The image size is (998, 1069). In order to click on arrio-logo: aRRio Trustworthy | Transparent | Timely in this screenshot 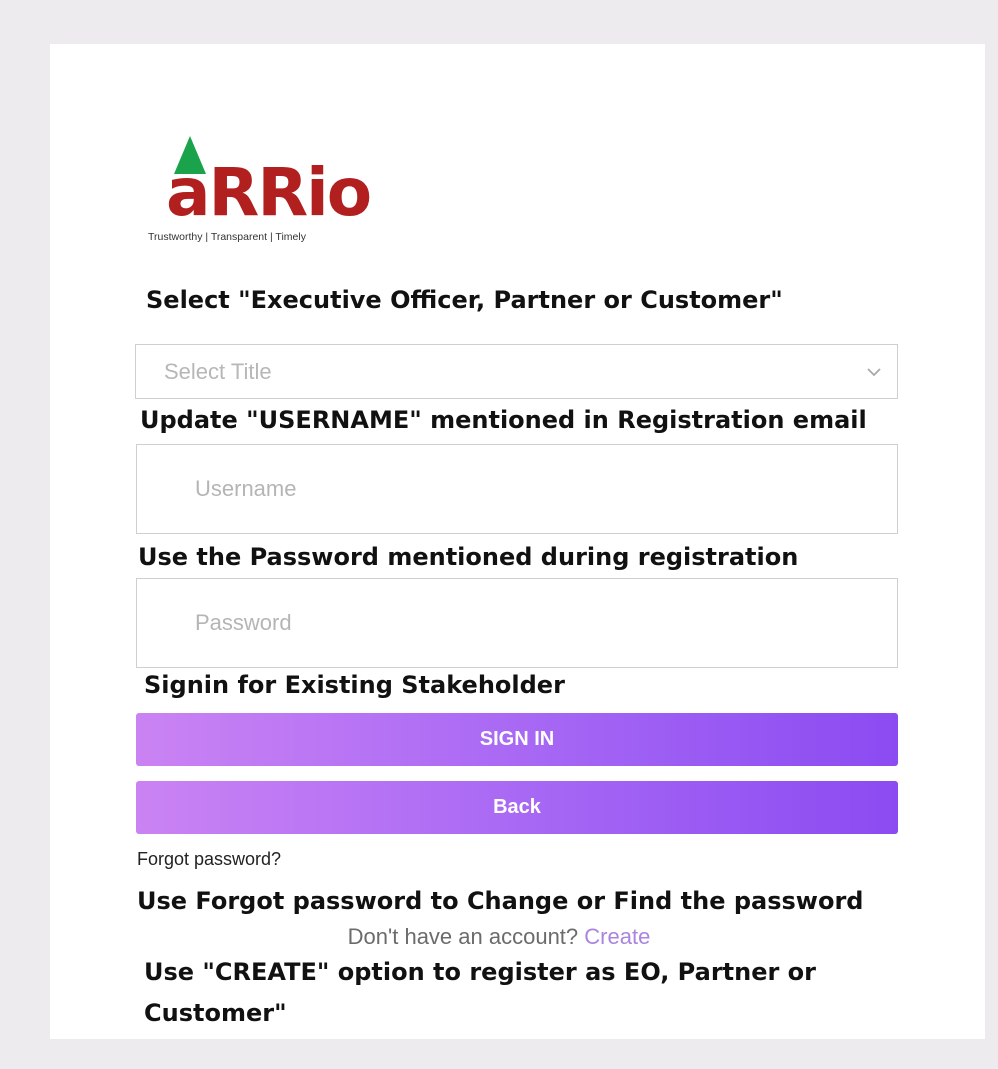, I will do `click(273, 194)`.